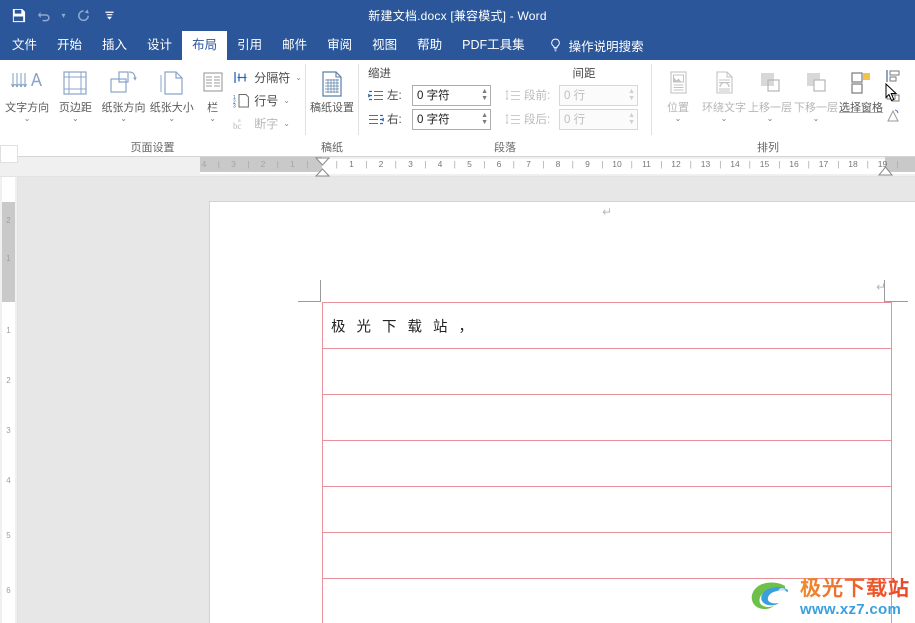 Image resolution: width=915 pixels, height=623 pixels. What do you see at coordinates (75, 93) in the screenshot?
I see `margins-button: 页边距 ⌄` at bounding box center [75, 93].